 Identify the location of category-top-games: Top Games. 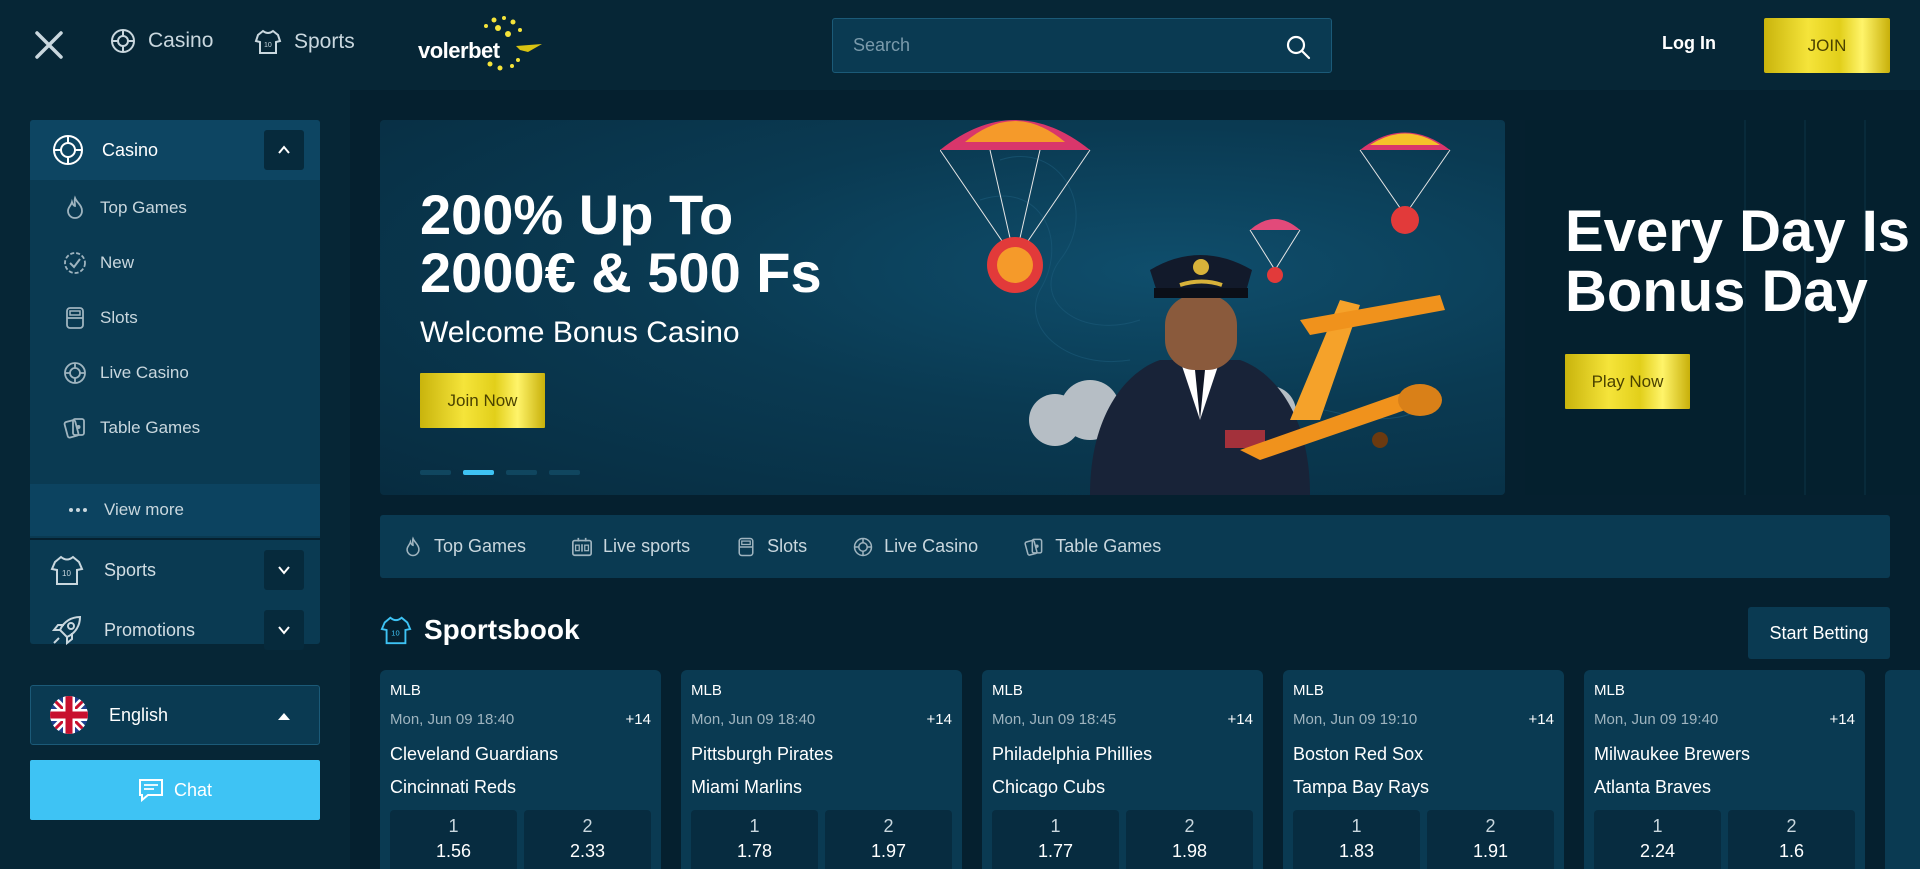
(464, 546).